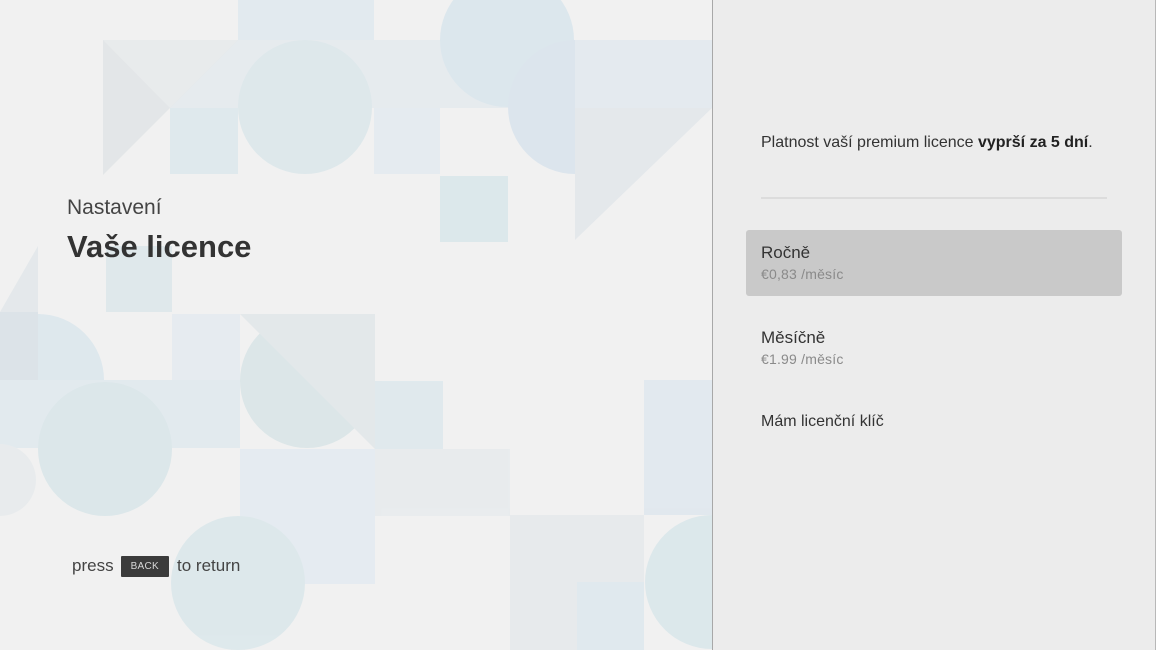  Describe the element at coordinates (159, 246) in the screenshot. I see `page-title: Vaše licence` at that location.